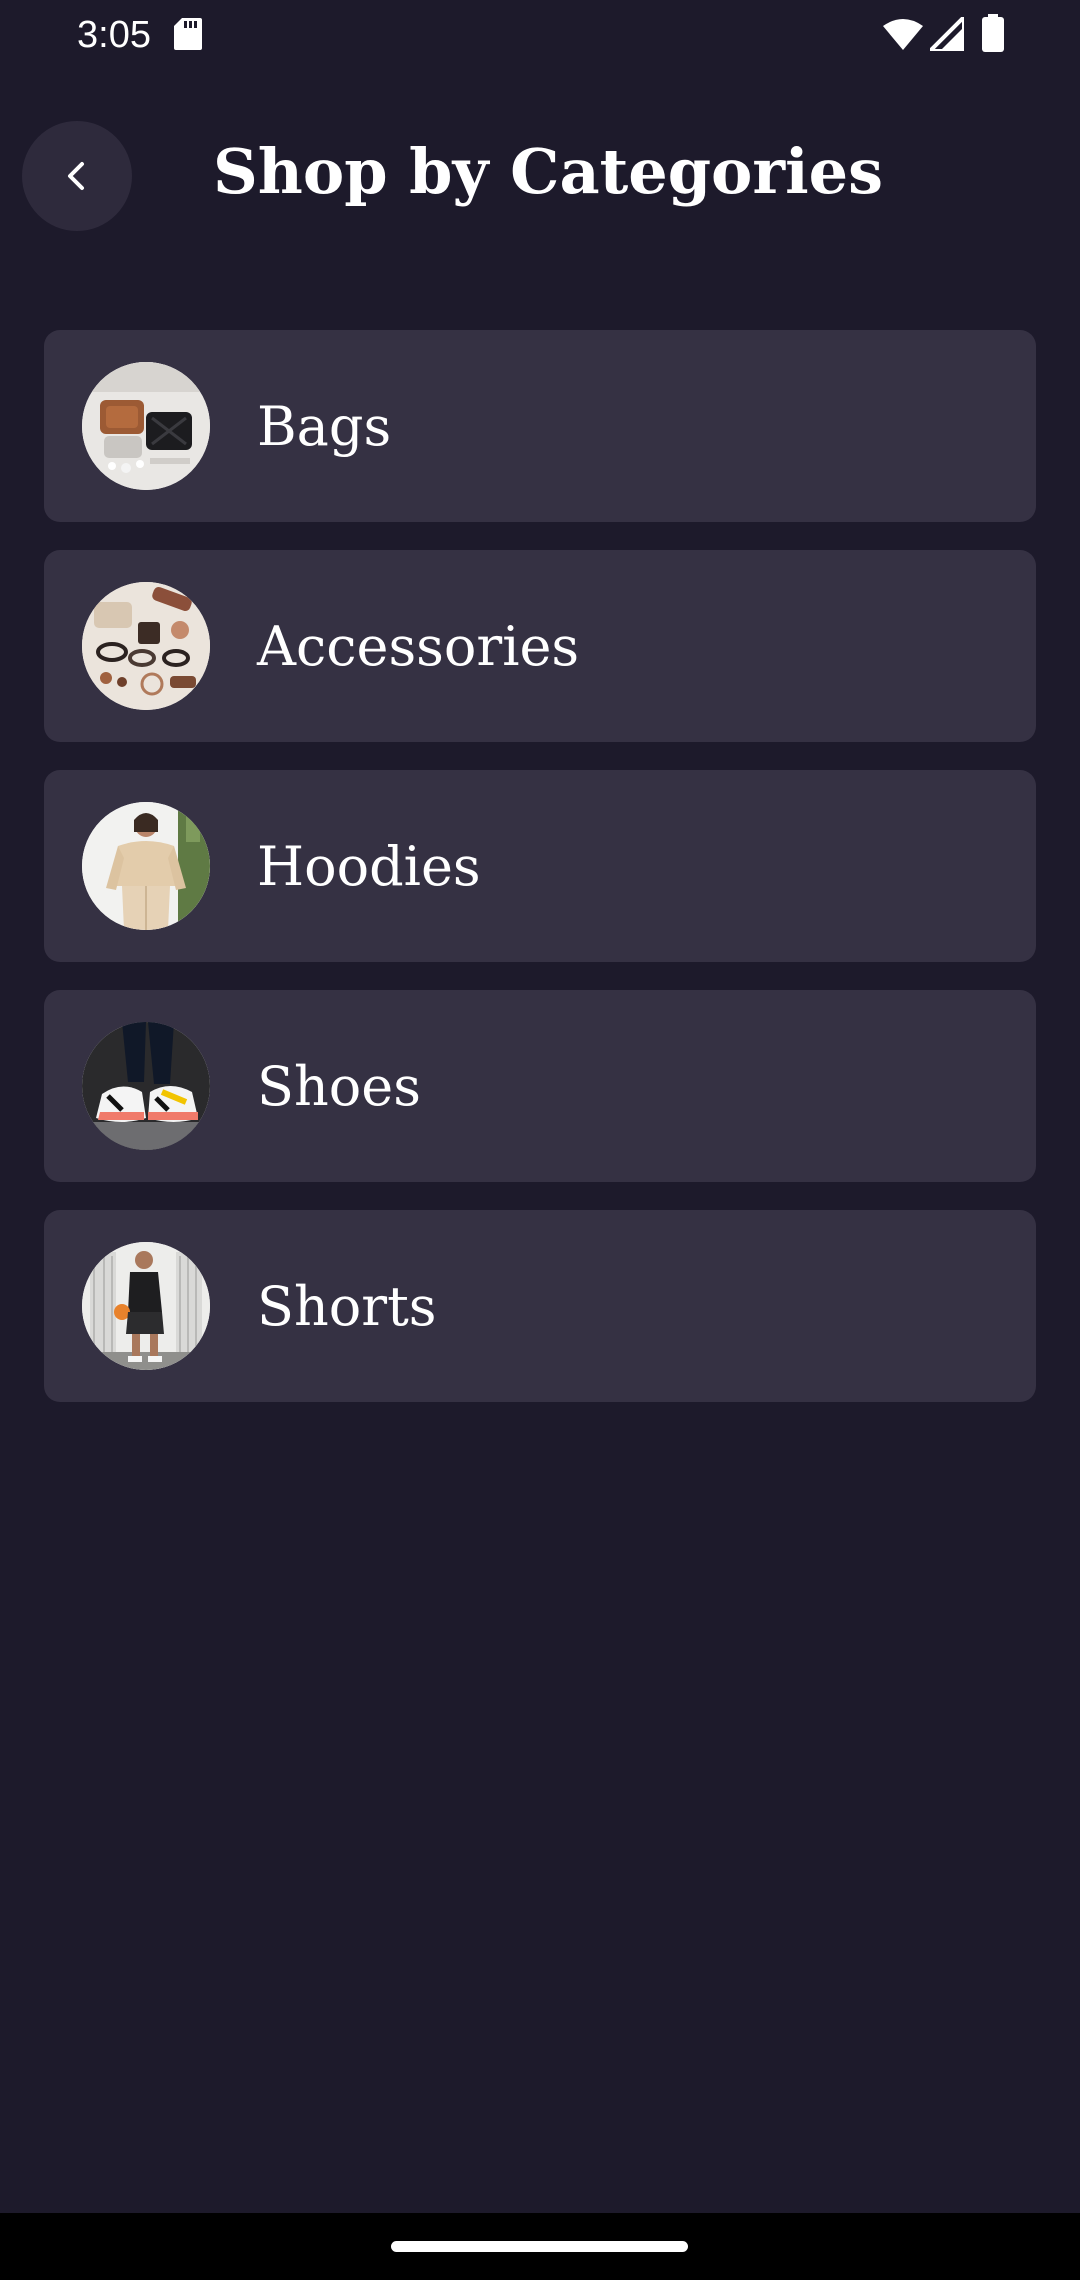 The width and height of the screenshot is (1080, 2280). Describe the element at coordinates (146, 1306) in the screenshot. I see `shorts-thumbnail` at that location.